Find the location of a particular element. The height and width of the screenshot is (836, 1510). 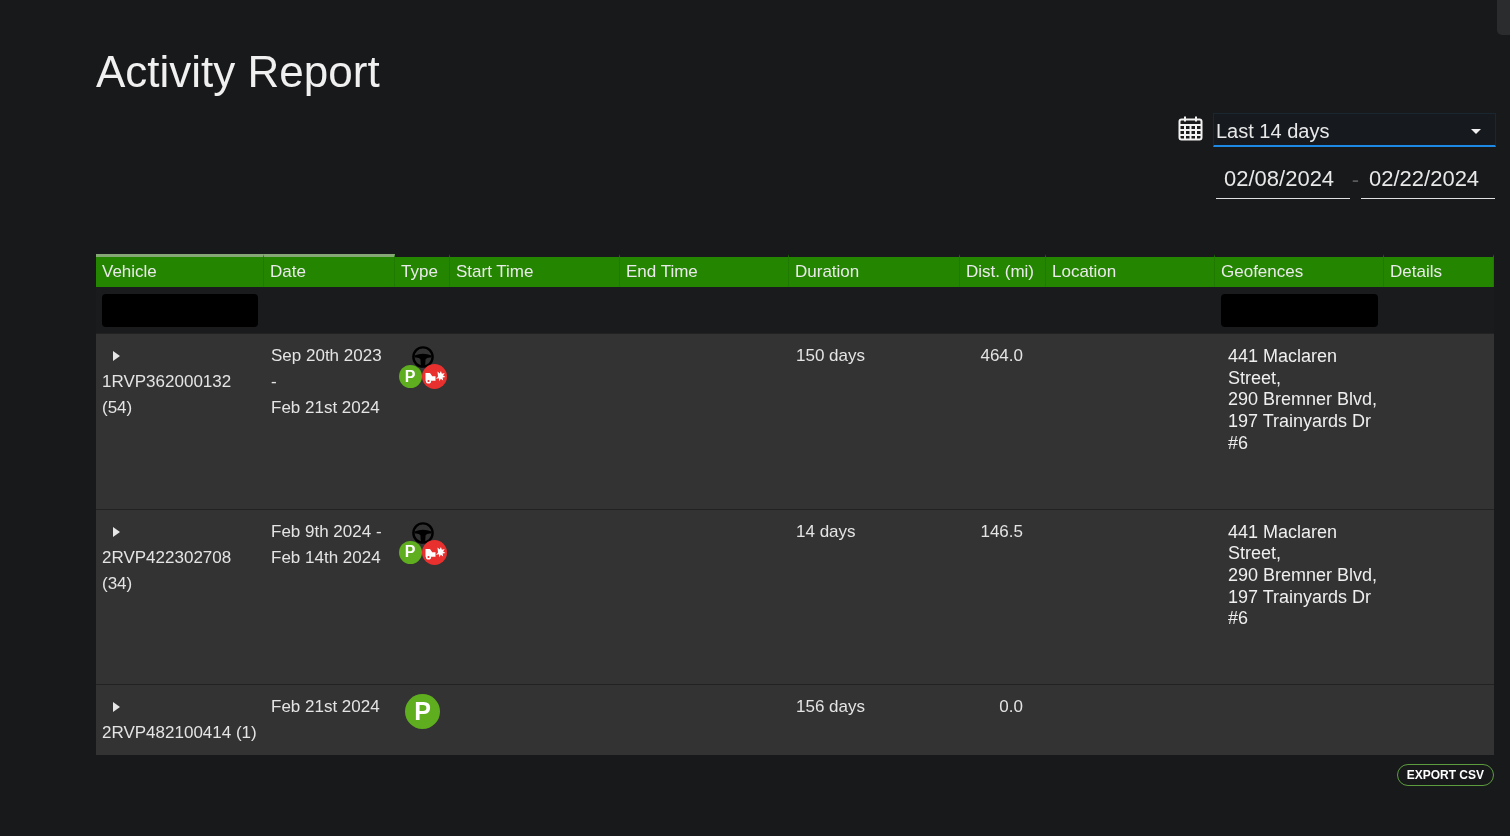

column-header: Location is located at coordinates (1130, 270).